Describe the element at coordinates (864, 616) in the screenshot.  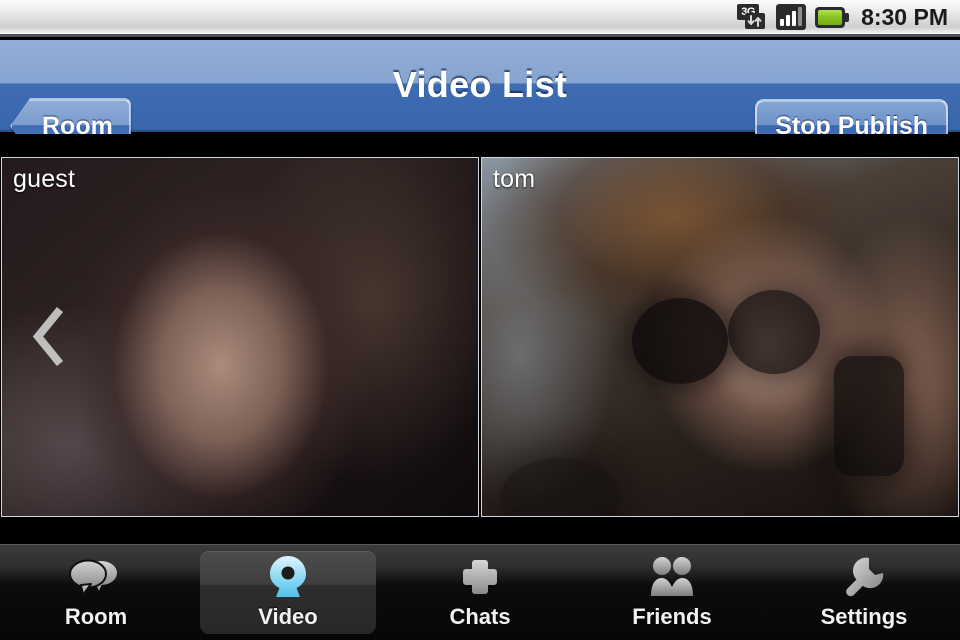
I see `tab-label-settings: Settings` at that location.